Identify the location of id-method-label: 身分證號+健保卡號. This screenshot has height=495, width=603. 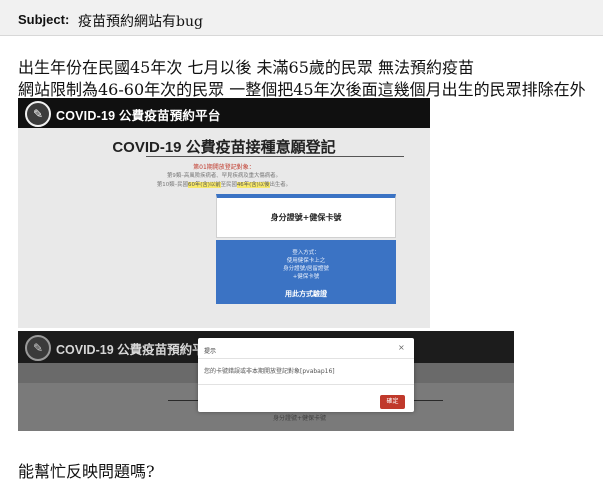
(306, 217).